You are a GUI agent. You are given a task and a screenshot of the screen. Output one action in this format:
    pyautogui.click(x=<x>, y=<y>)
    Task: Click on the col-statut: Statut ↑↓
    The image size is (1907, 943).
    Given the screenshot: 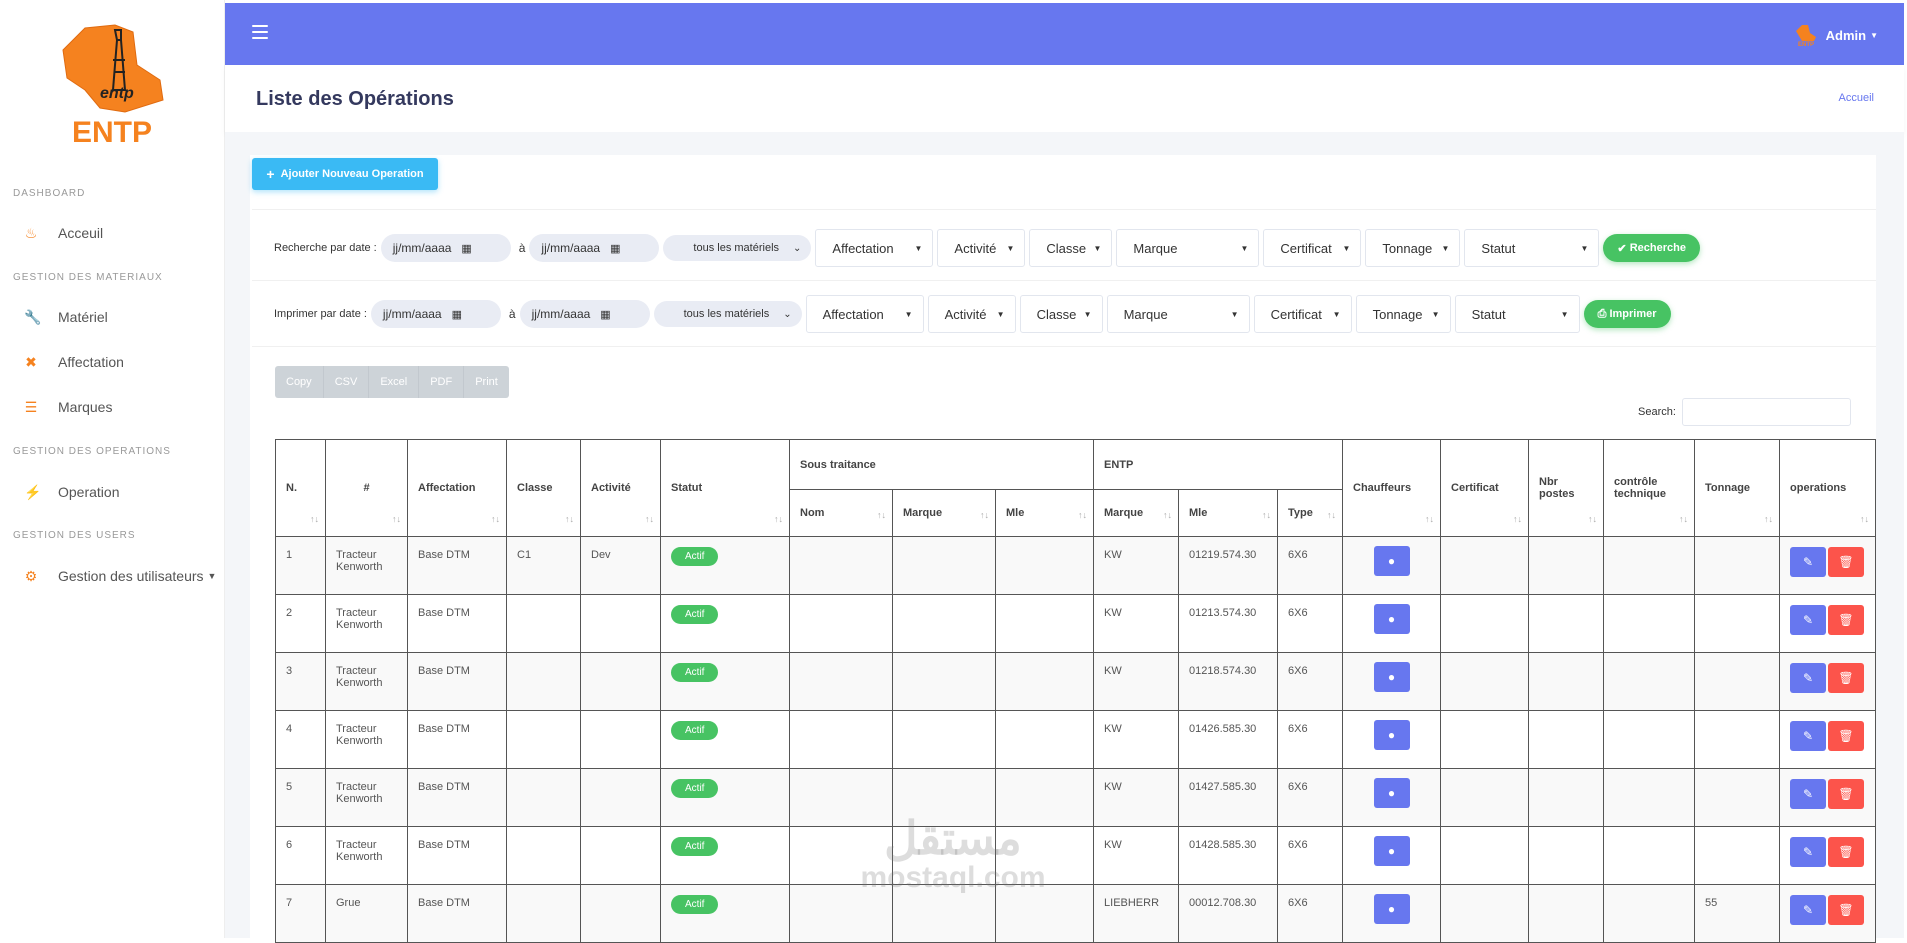 What is the action you would take?
    pyautogui.click(x=725, y=488)
    